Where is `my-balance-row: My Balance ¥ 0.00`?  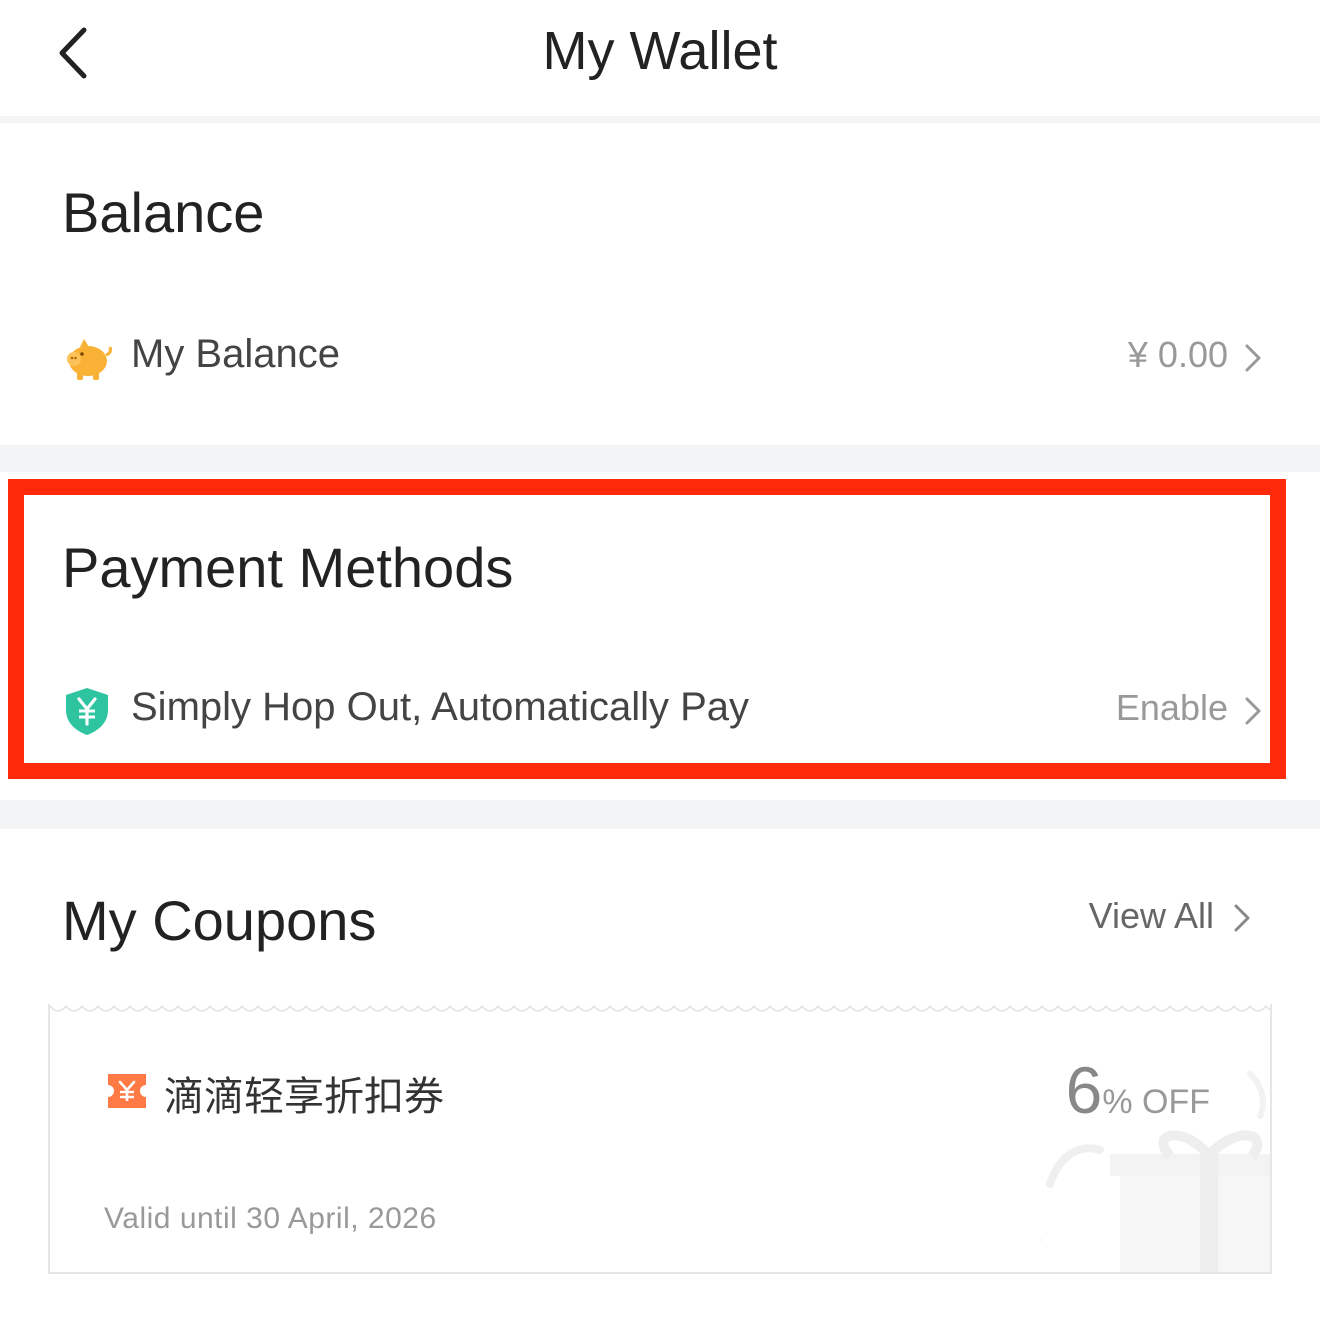 my-balance-row: My Balance ¥ 0.00 is located at coordinates (660, 357).